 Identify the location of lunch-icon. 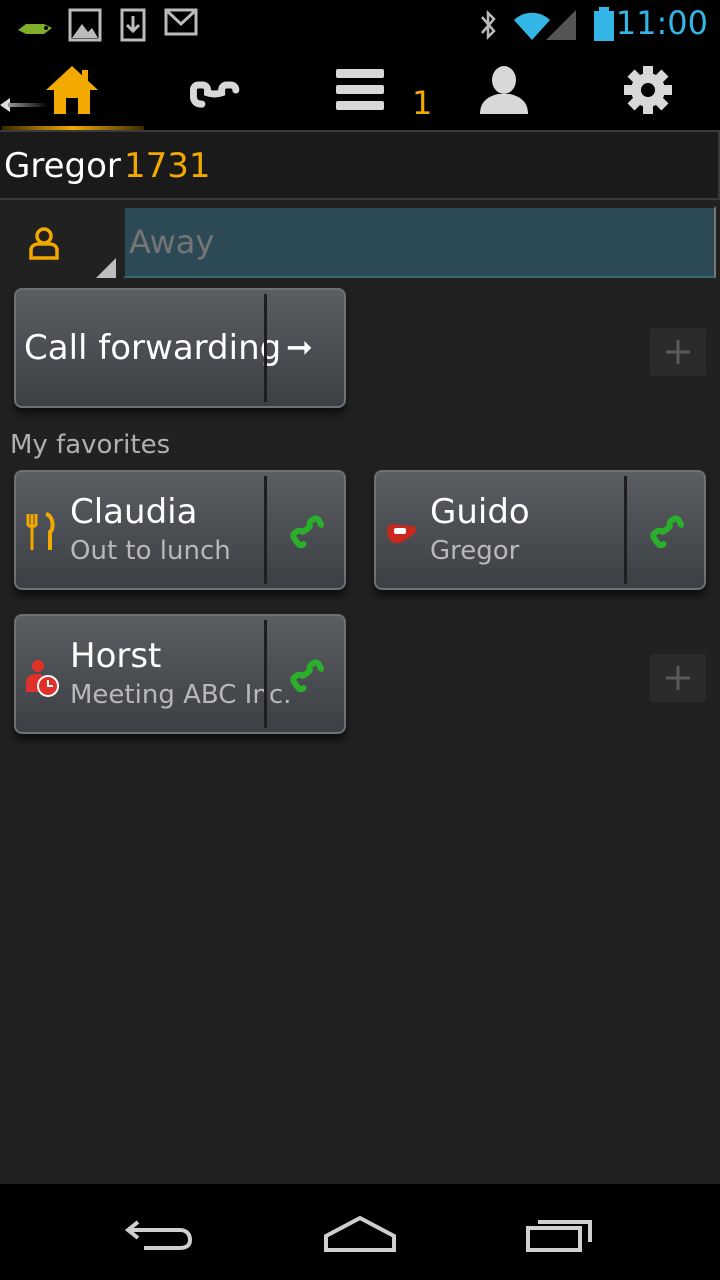
(40, 531).